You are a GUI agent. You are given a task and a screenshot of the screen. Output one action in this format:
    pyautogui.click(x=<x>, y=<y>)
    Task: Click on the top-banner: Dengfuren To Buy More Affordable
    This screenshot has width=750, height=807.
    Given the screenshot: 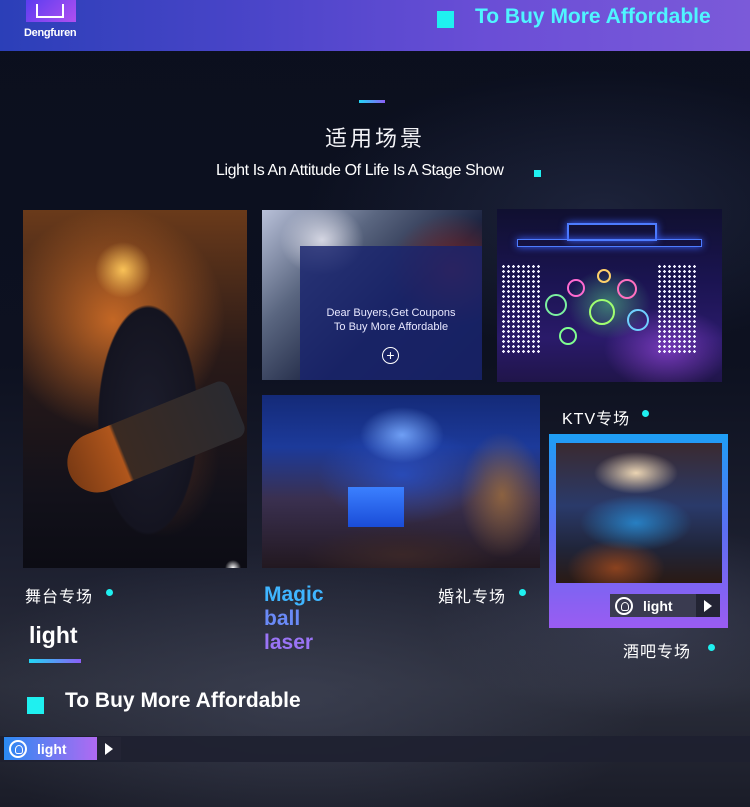 What is the action you would take?
    pyautogui.click(x=375, y=25)
    